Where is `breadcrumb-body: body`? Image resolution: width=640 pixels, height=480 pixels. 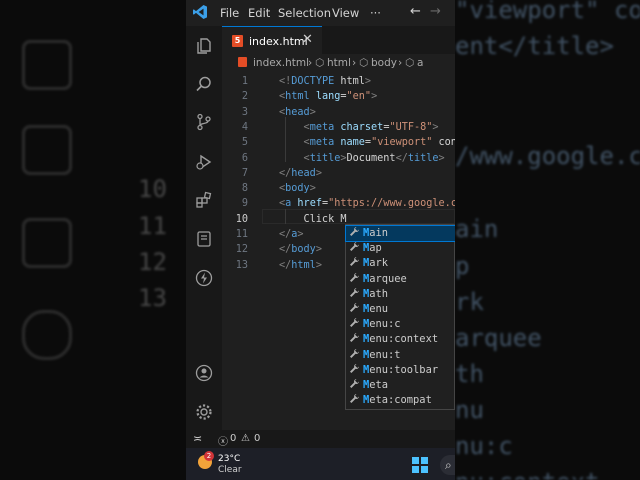
breadcrumb-body: body is located at coordinates (384, 63).